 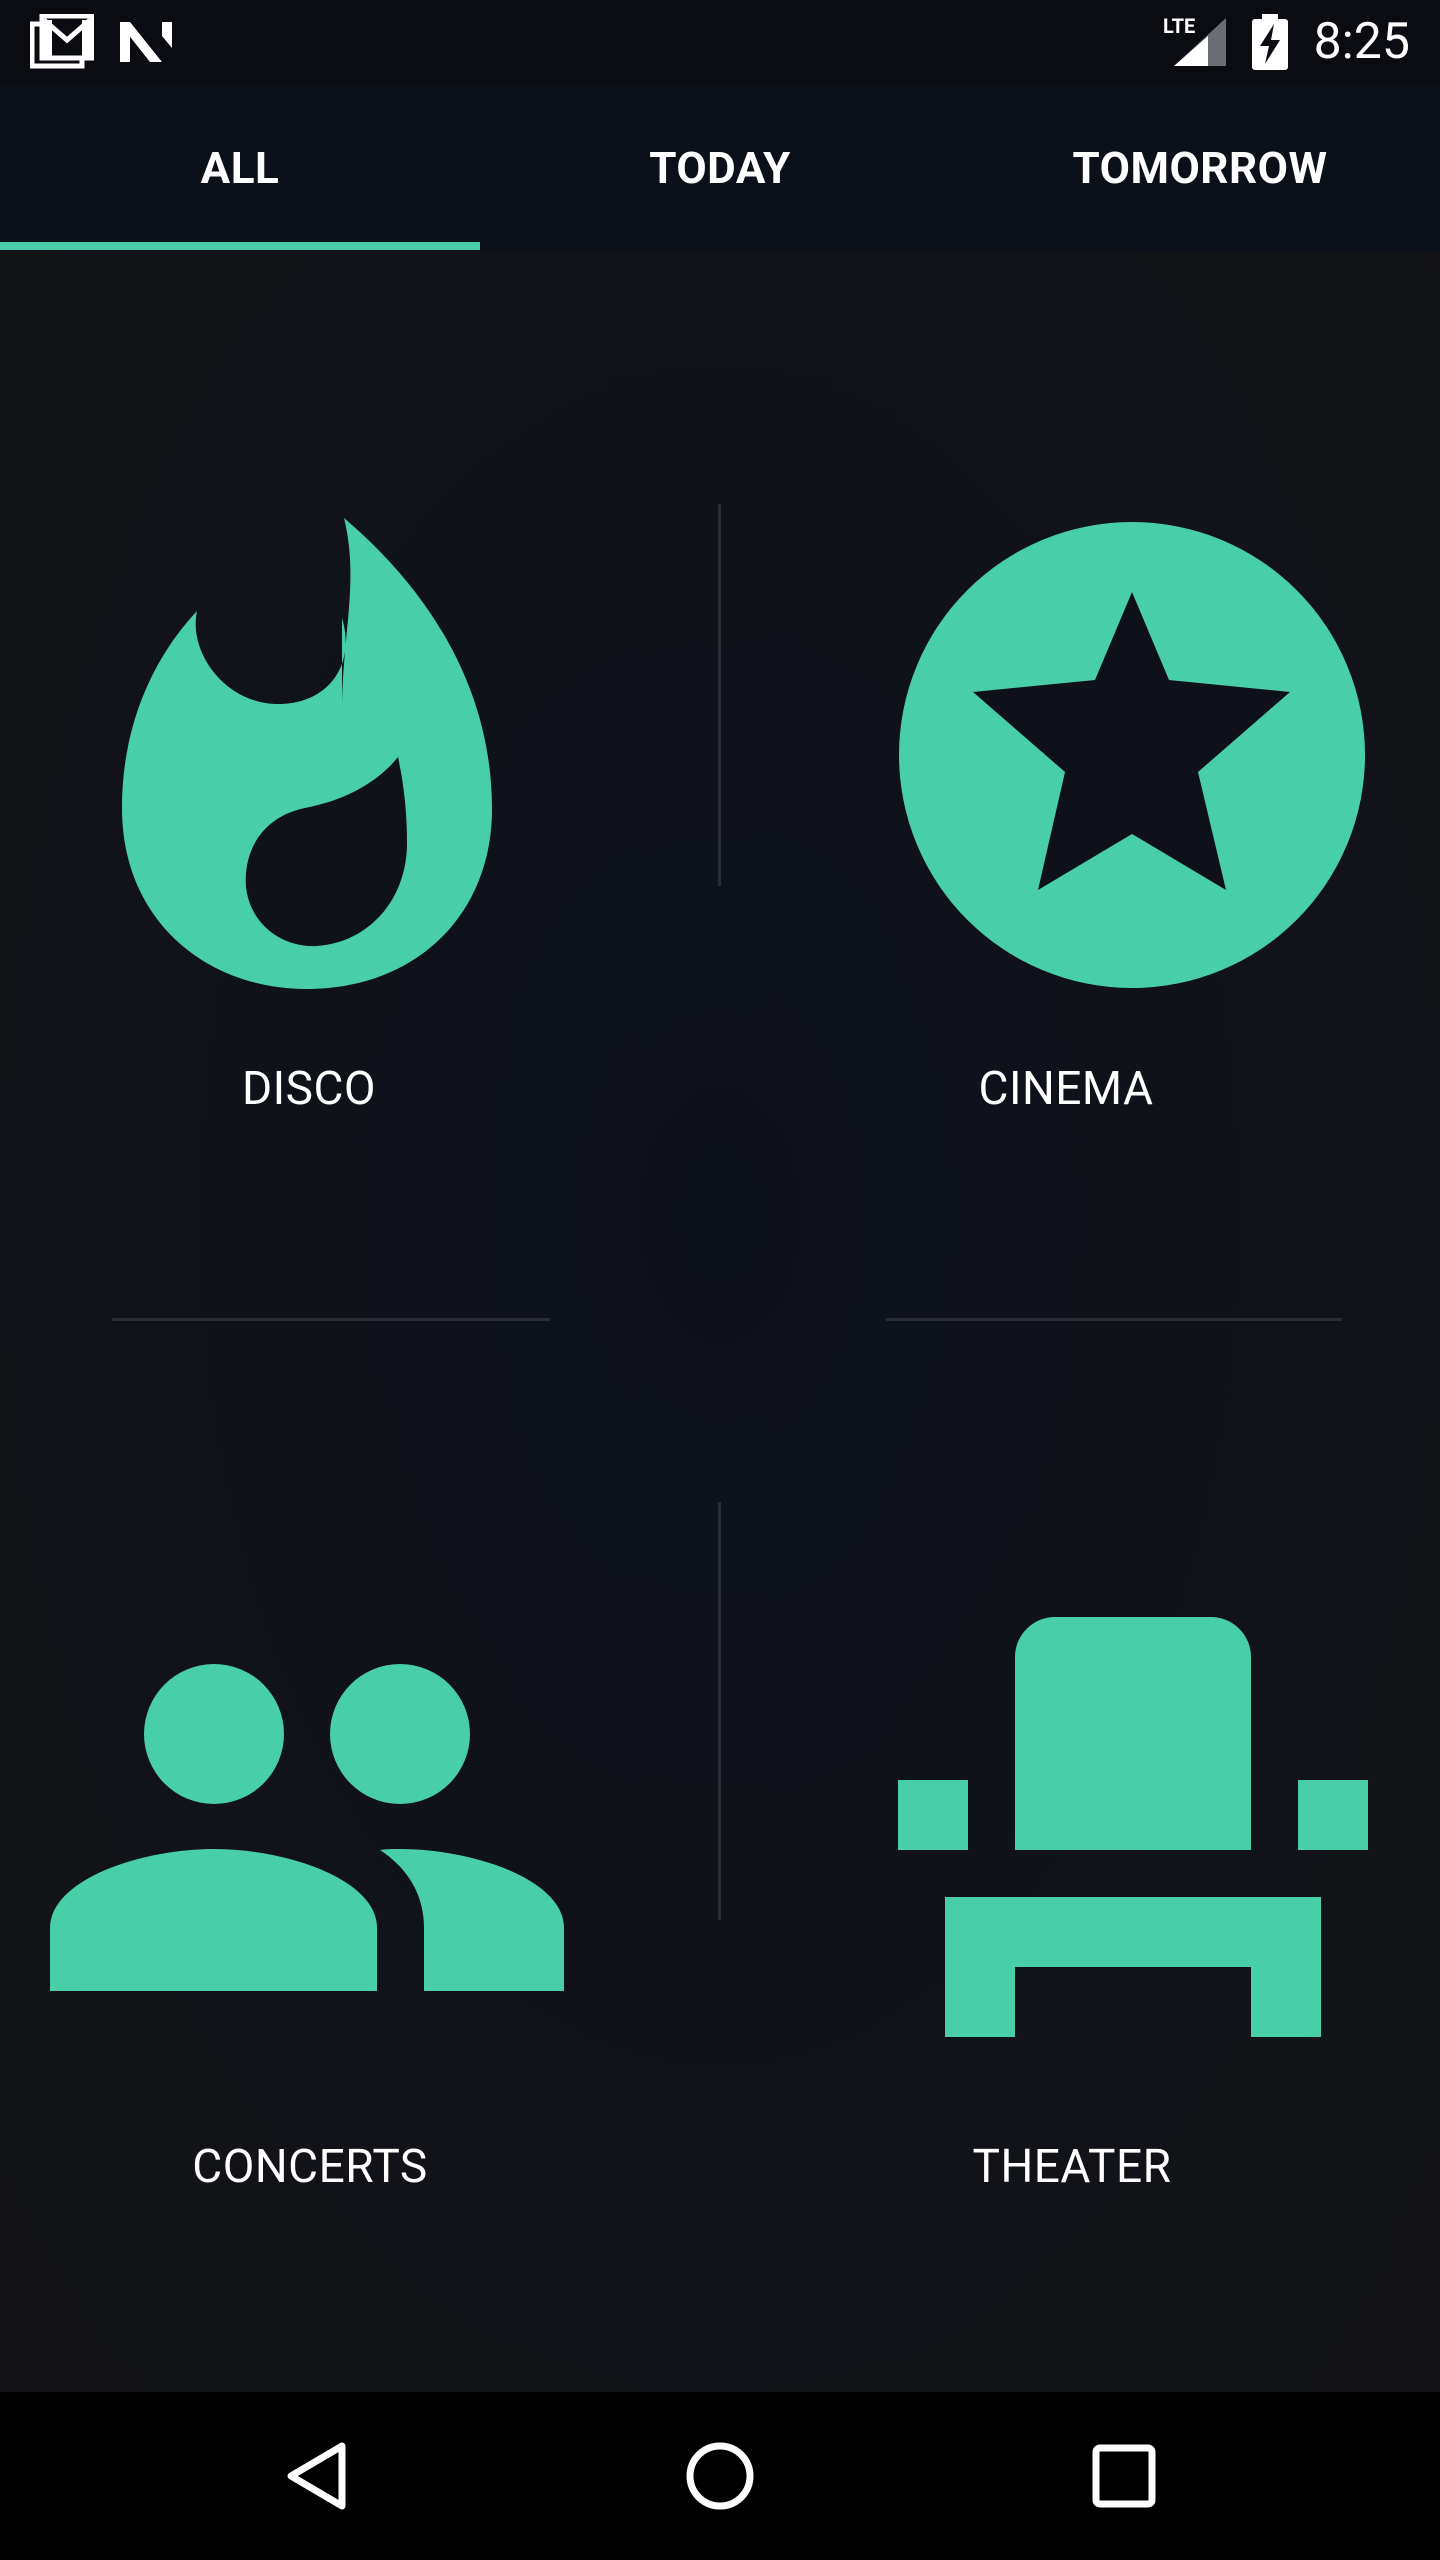 I want to click on battery-charging-icon, so click(x=1270, y=42).